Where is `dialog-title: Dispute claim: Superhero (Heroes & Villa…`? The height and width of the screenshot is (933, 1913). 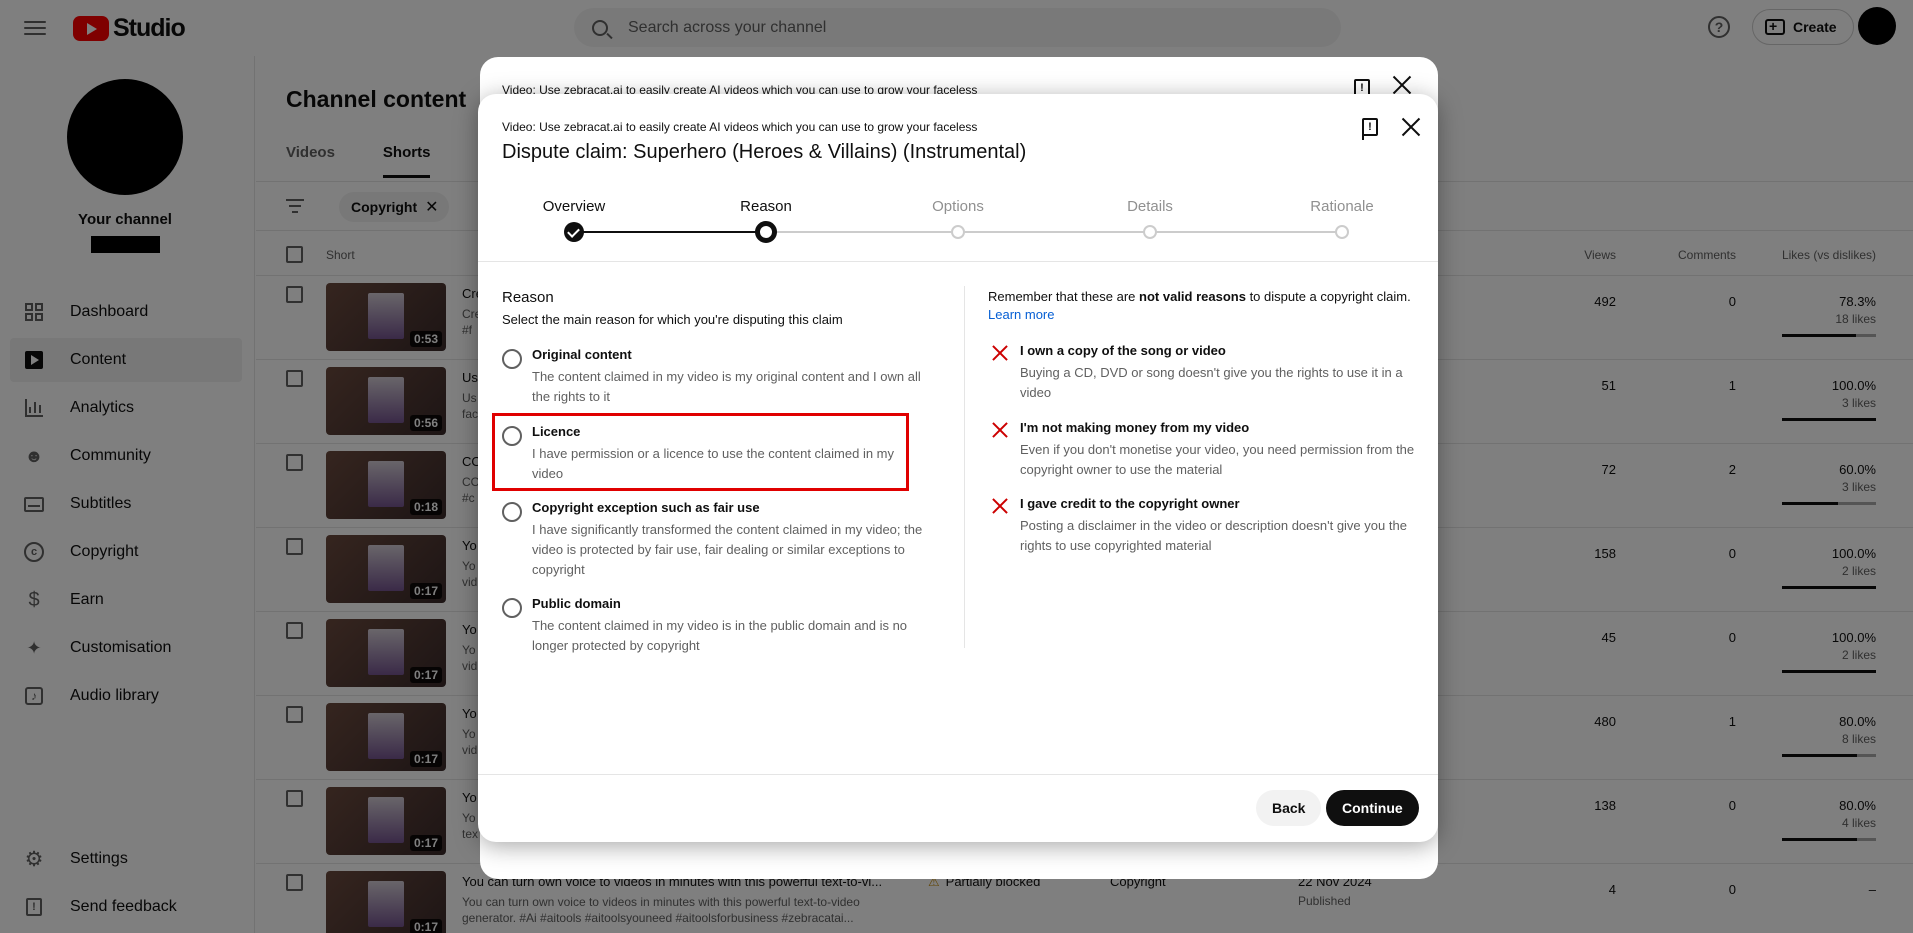 dialog-title: Dispute claim: Superhero (Heroes & Villa… is located at coordinates (764, 152).